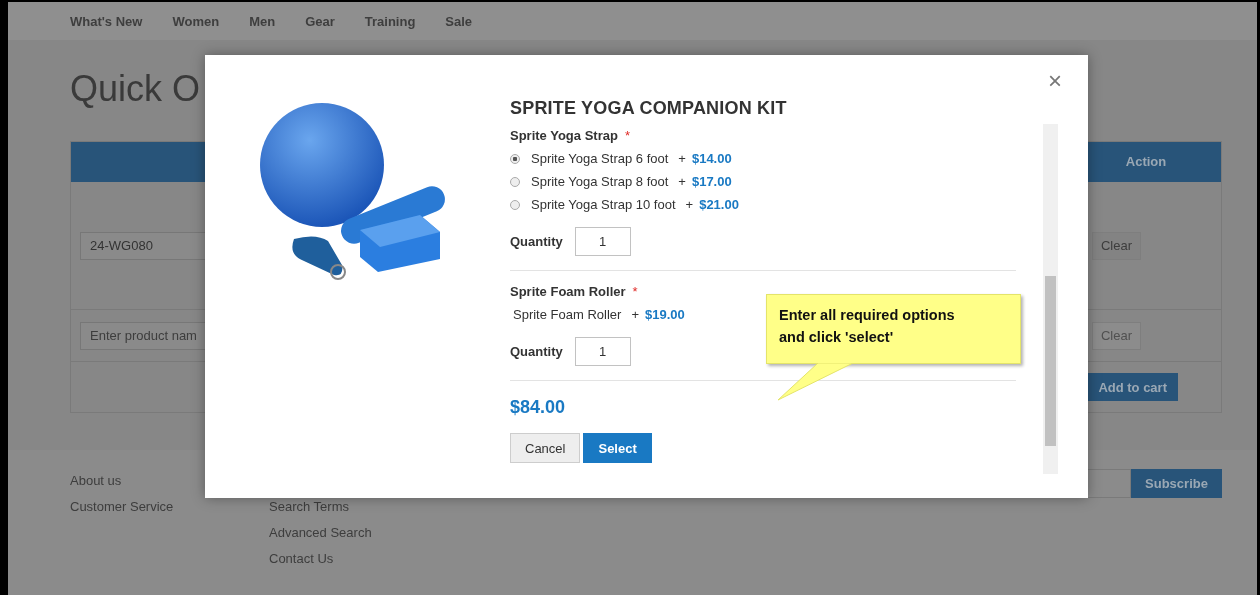 Image resolution: width=1260 pixels, height=595 pixels. Describe the element at coordinates (719, 204) in the screenshot. I see `option-price: $21.00` at that location.